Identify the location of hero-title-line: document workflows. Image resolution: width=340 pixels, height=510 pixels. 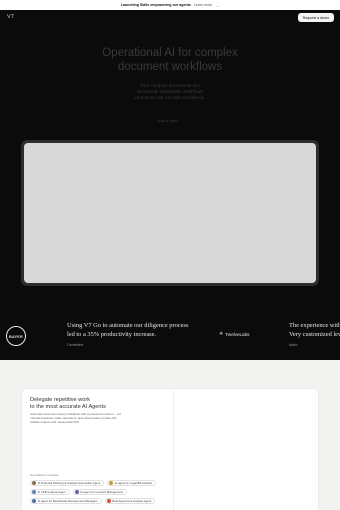
(170, 66).